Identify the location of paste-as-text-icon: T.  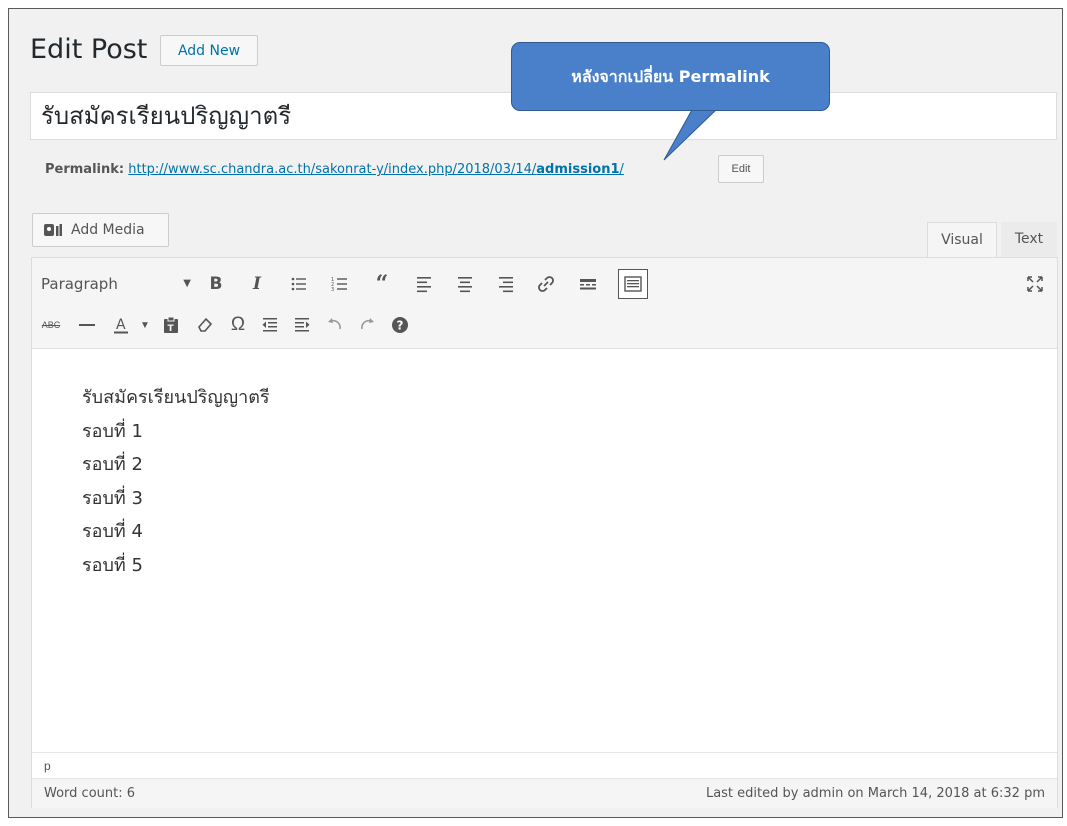
(171, 325).